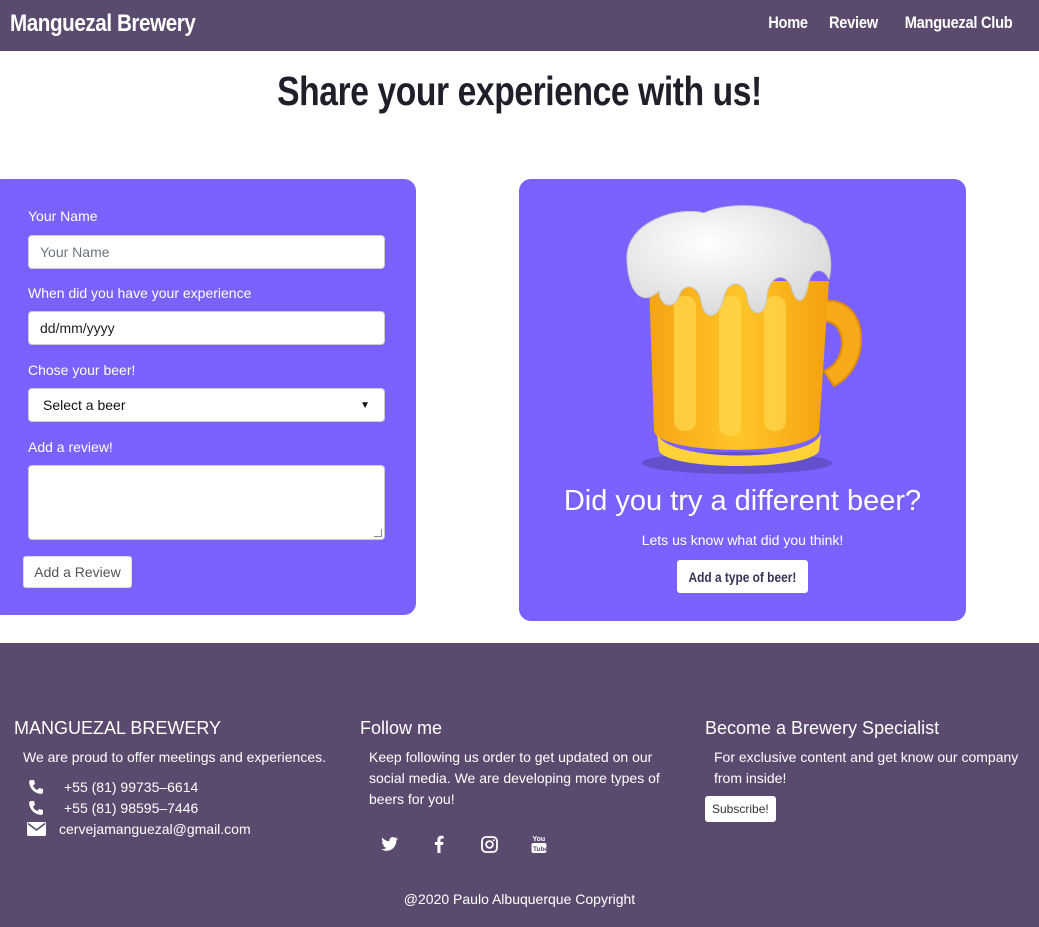 This screenshot has height=927, width=1039. Describe the element at coordinates (131, 786) in the screenshot. I see `phone-1-text: +55 (81) 99735–6614` at that location.